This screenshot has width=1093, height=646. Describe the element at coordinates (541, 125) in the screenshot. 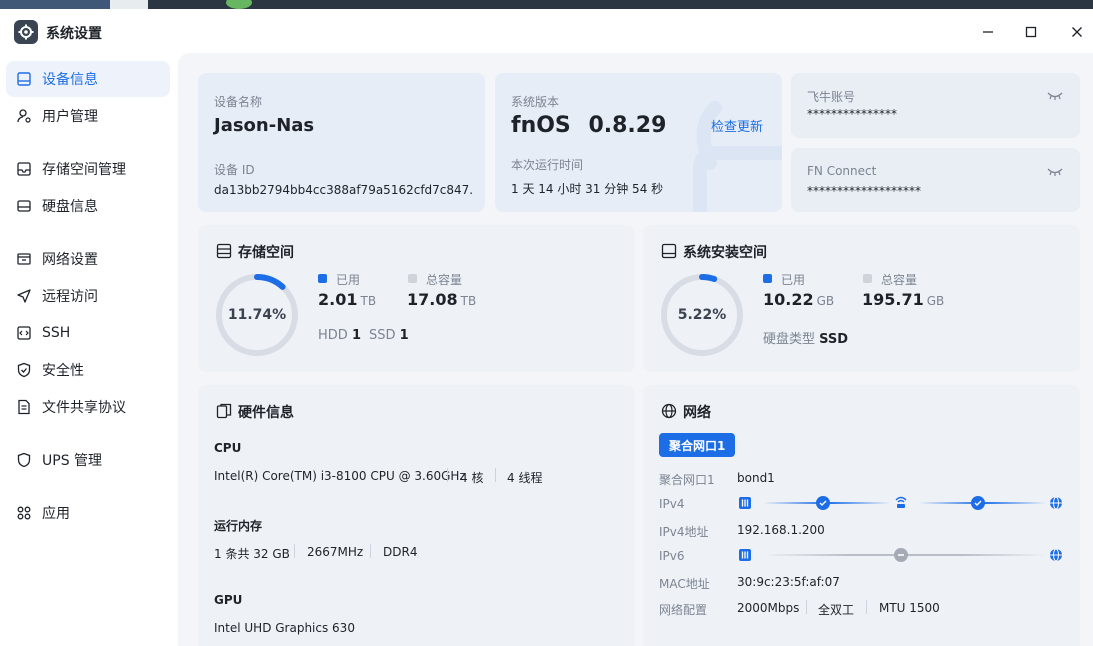

I see `os-name: fnOS` at that location.